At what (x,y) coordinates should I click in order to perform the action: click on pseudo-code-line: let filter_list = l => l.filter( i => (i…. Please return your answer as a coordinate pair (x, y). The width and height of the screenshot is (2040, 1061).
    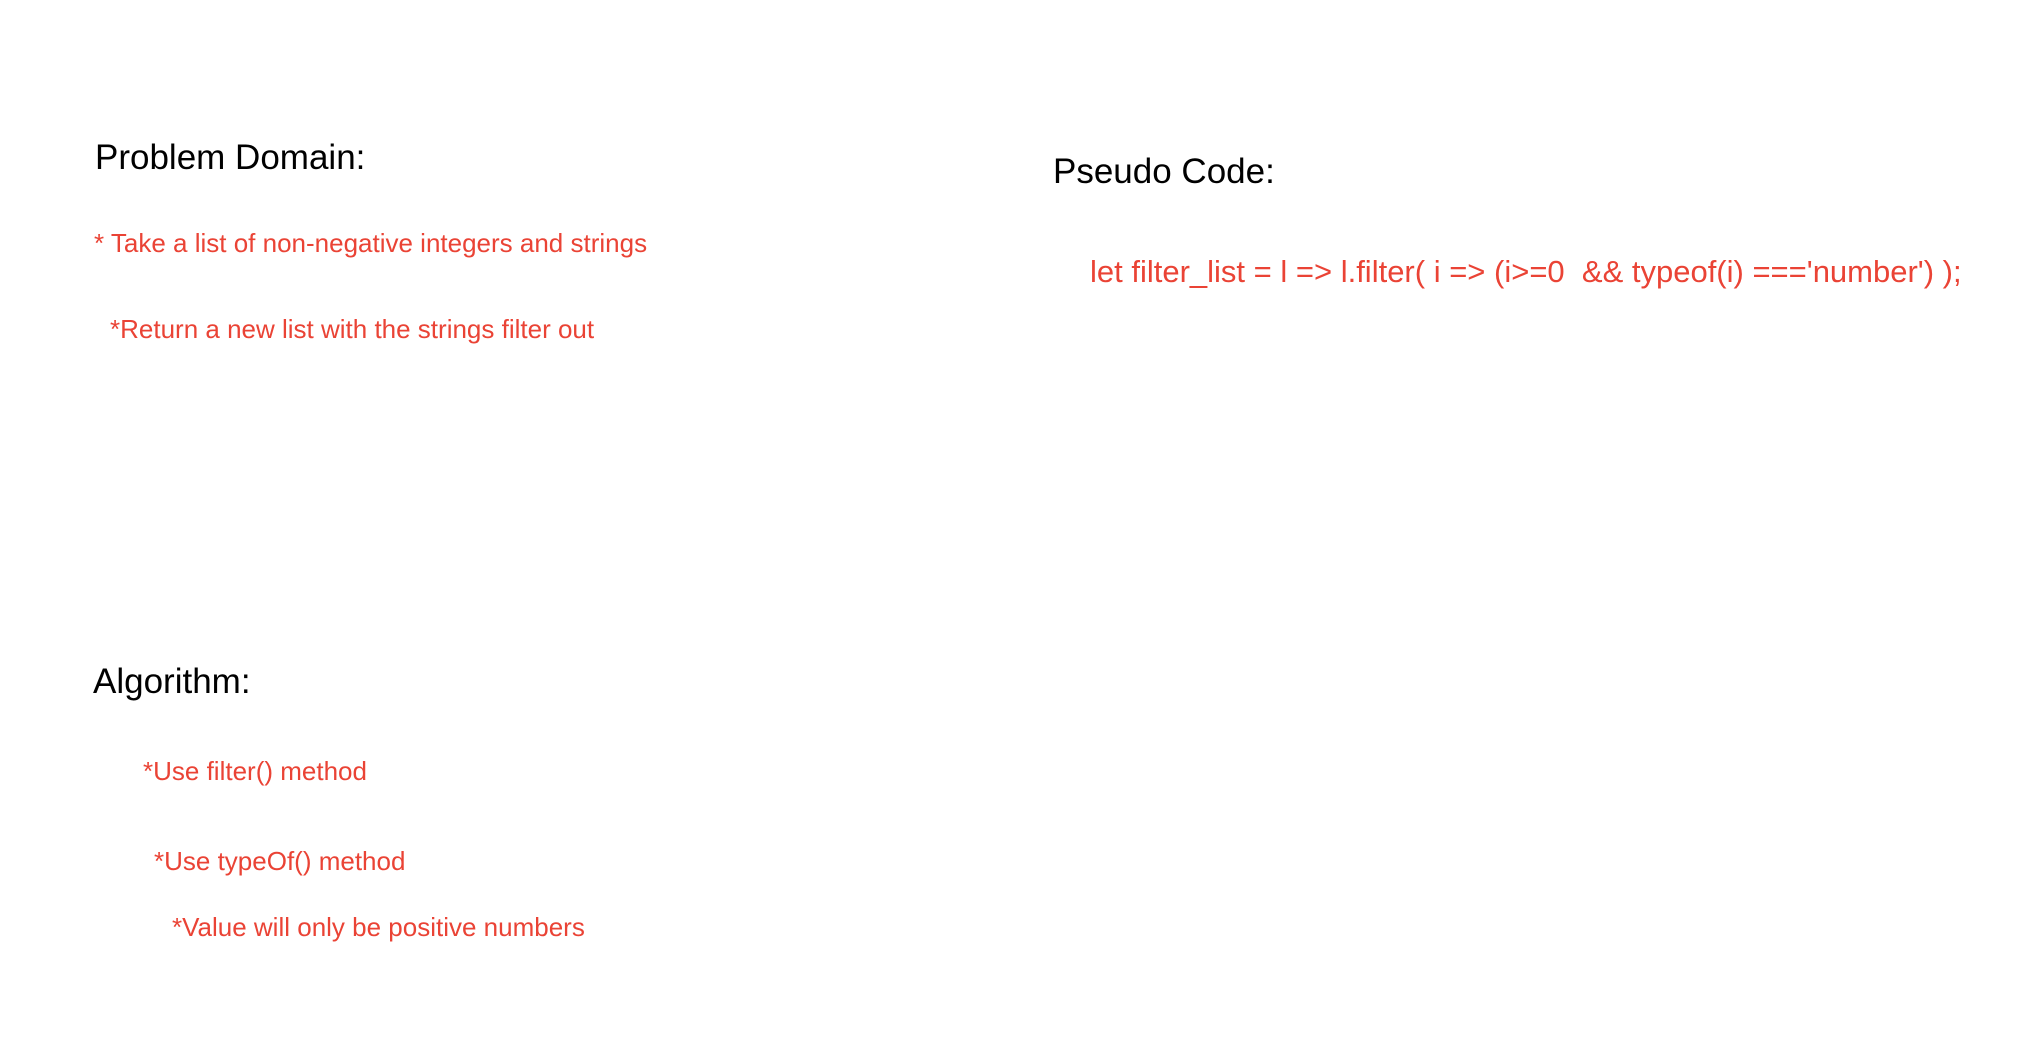
    Looking at the image, I should click on (1526, 271).